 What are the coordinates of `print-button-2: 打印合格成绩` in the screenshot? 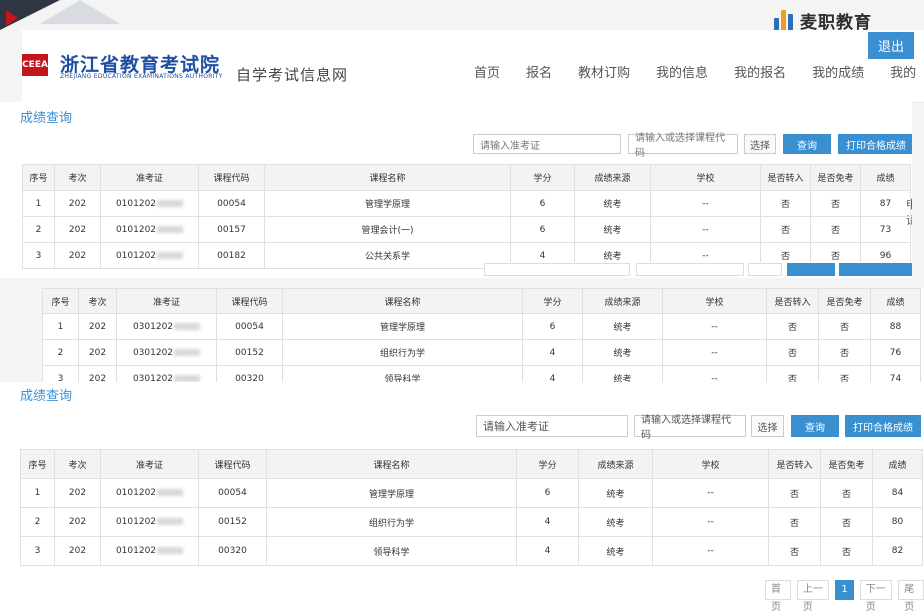 It's located at (883, 426).